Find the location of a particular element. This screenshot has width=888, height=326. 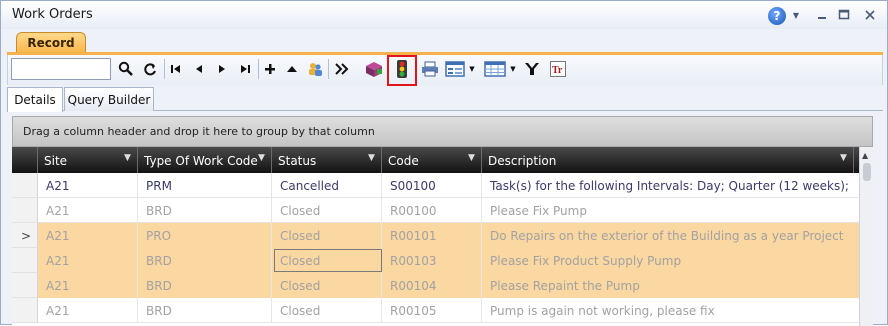

tab-details: Details is located at coordinates (35, 99).